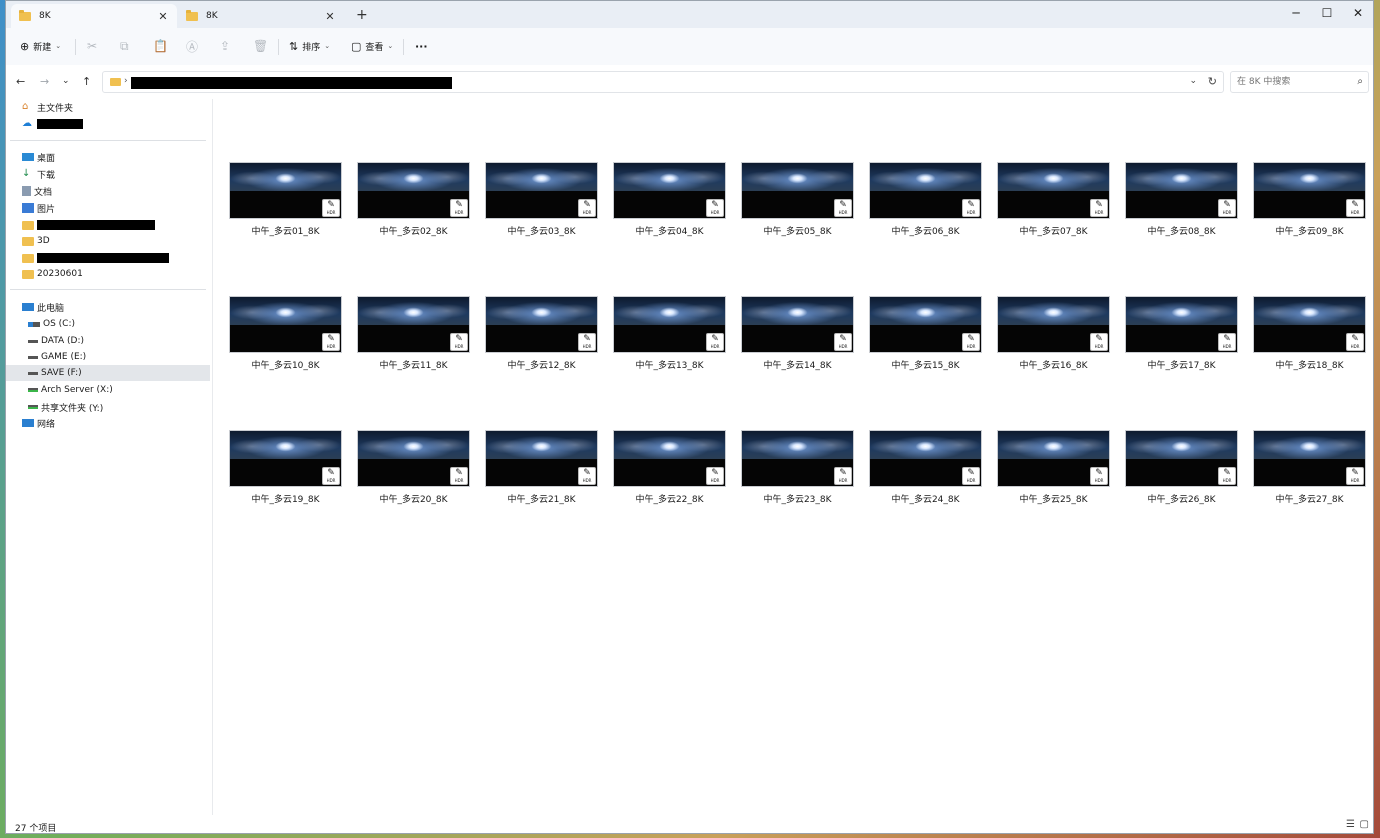  I want to click on file-item: ✎ HDR 中午_多云09_8K, so click(1313, 229).